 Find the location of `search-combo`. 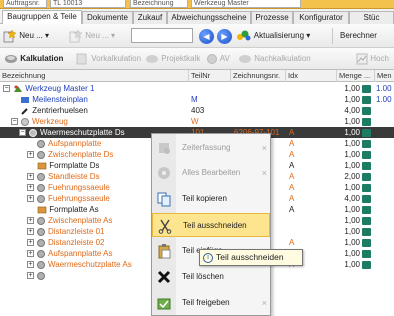

search-combo is located at coordinates (162, 35).